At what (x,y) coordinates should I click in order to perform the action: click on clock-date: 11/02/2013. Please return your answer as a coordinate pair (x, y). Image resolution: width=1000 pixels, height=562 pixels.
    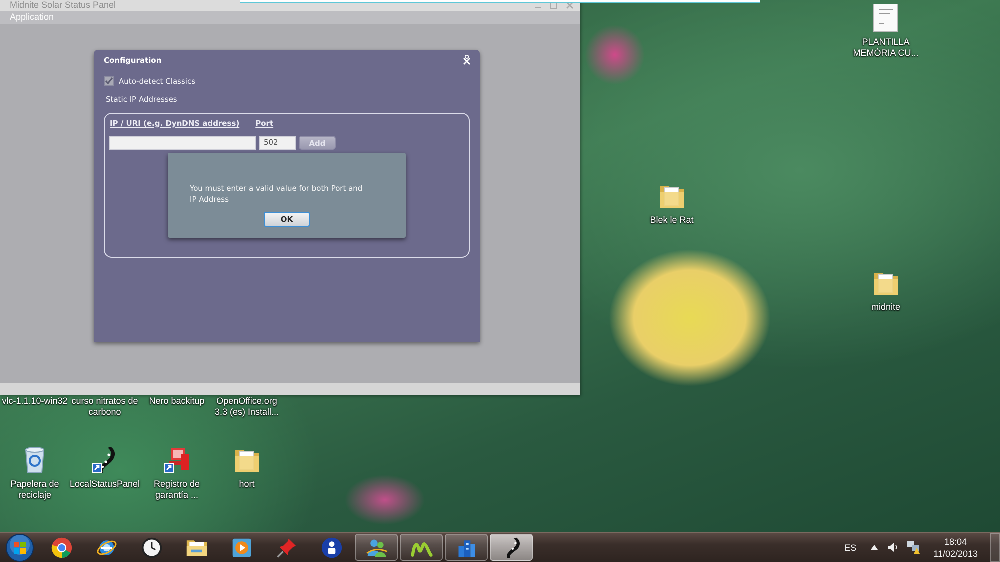
    Looking at the image, I should click on (956, 554).